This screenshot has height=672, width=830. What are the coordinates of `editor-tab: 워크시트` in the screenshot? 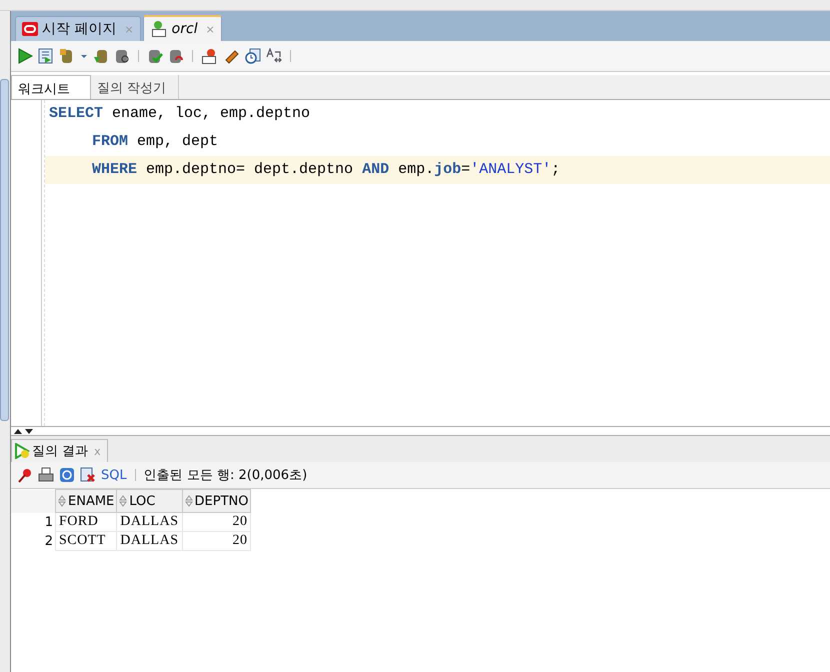 It's located at (51, 87).